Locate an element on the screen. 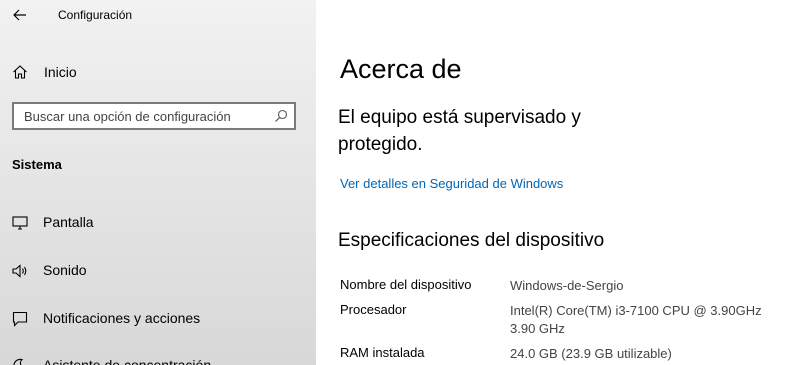 The height and width of the screenshot is (365, 801). back-arrow-icon is located at coordinates (19, 15).